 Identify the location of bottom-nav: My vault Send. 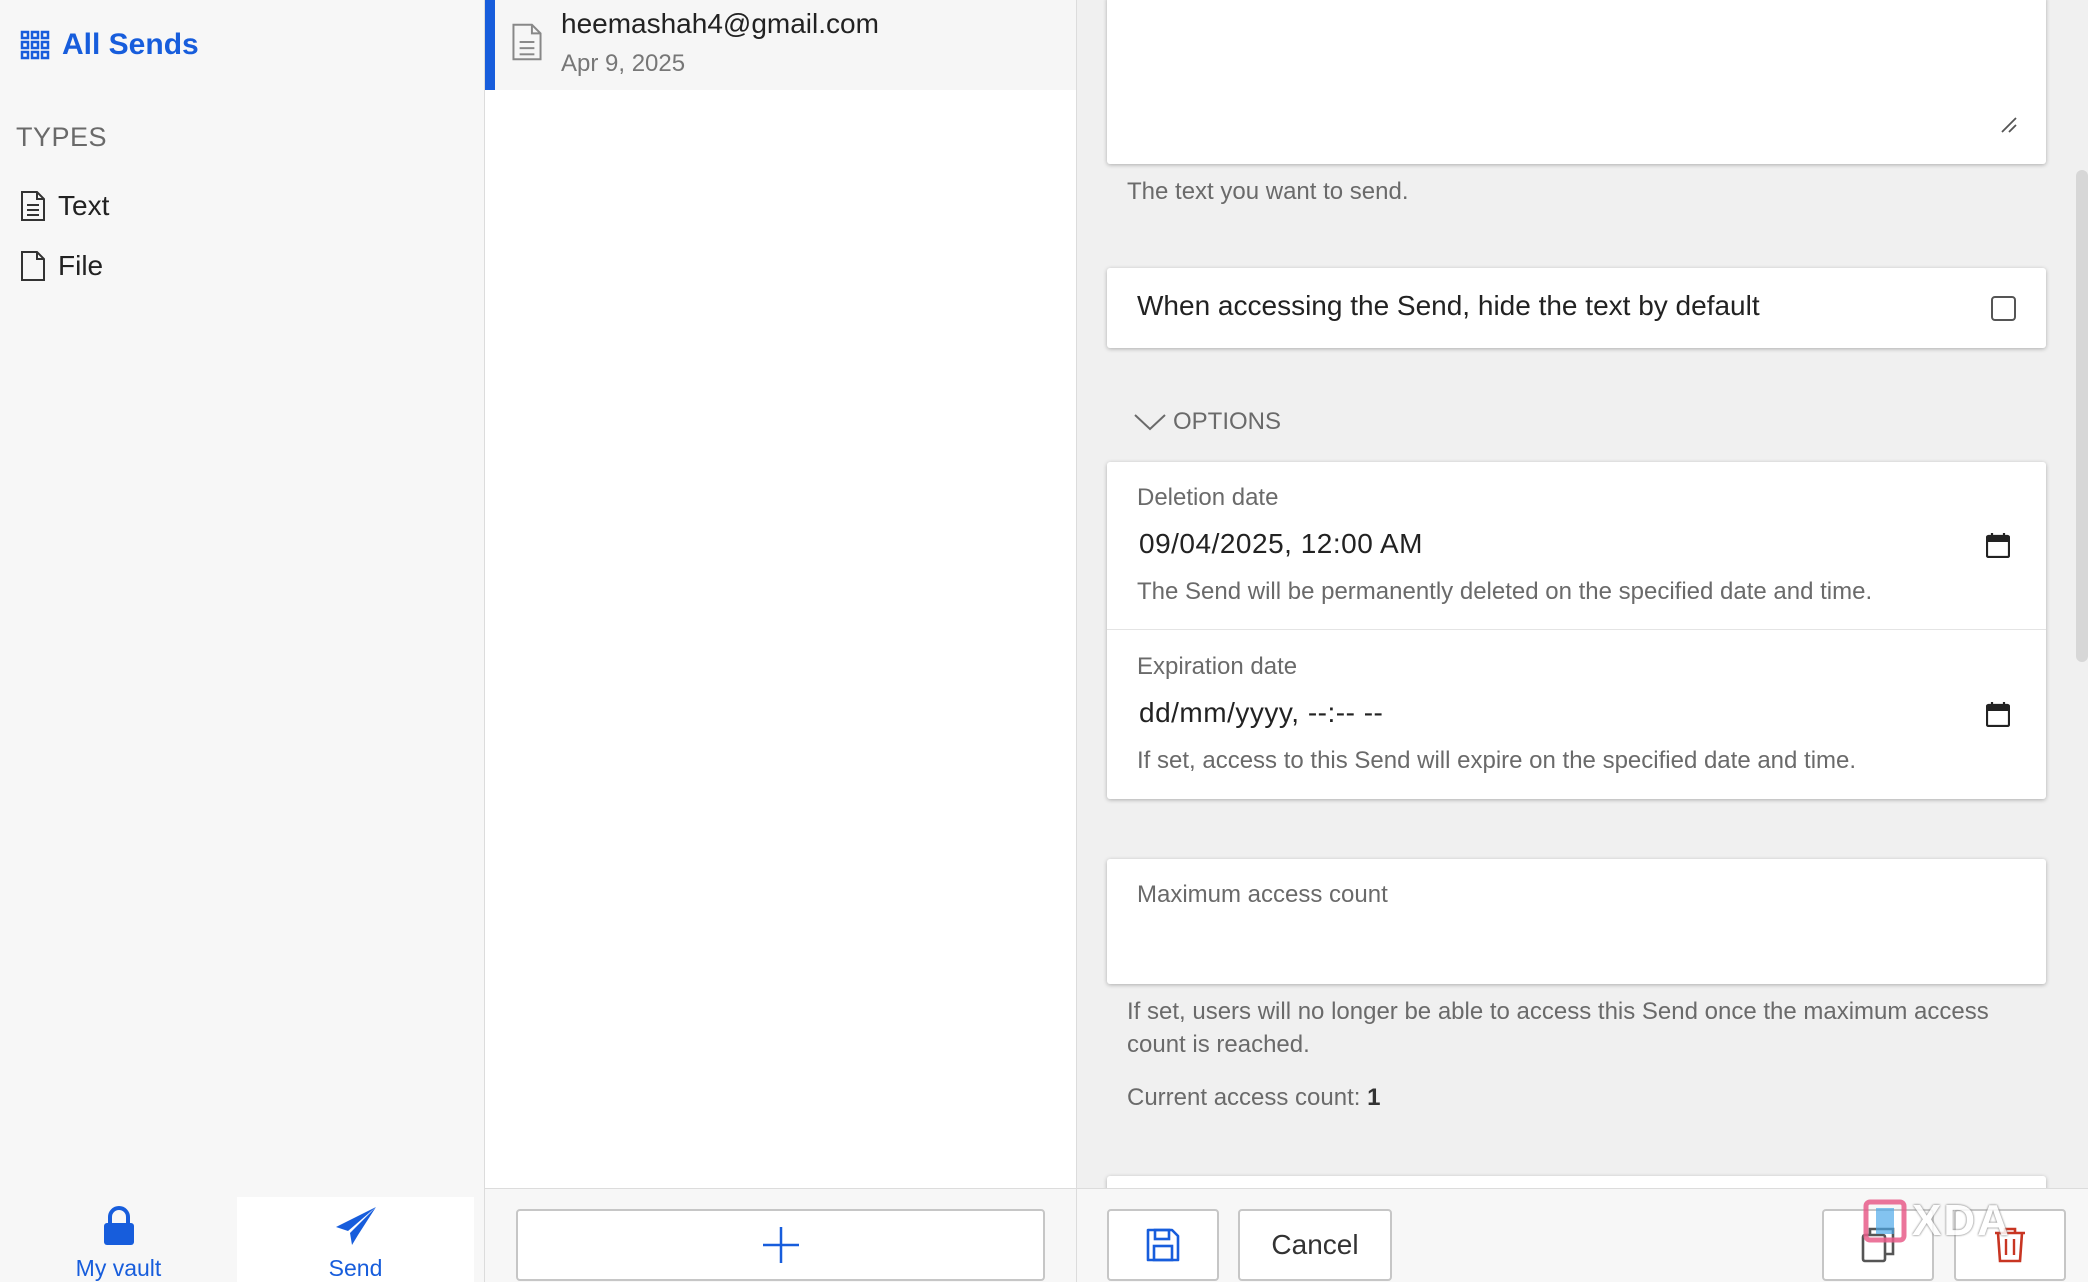
(242, 1239).